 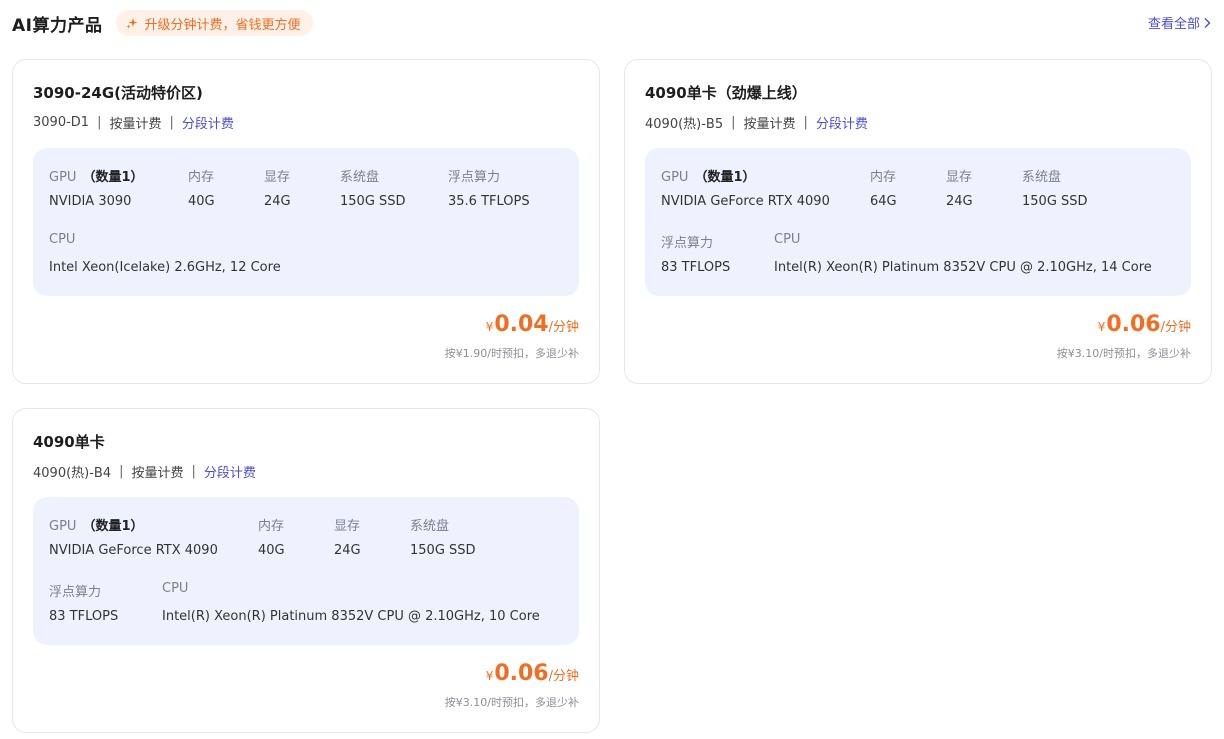 What do you see at coordinates (69, 442) in the screenshot?
I see `product-name: 4090单卡` at bounding box center [69, 442].